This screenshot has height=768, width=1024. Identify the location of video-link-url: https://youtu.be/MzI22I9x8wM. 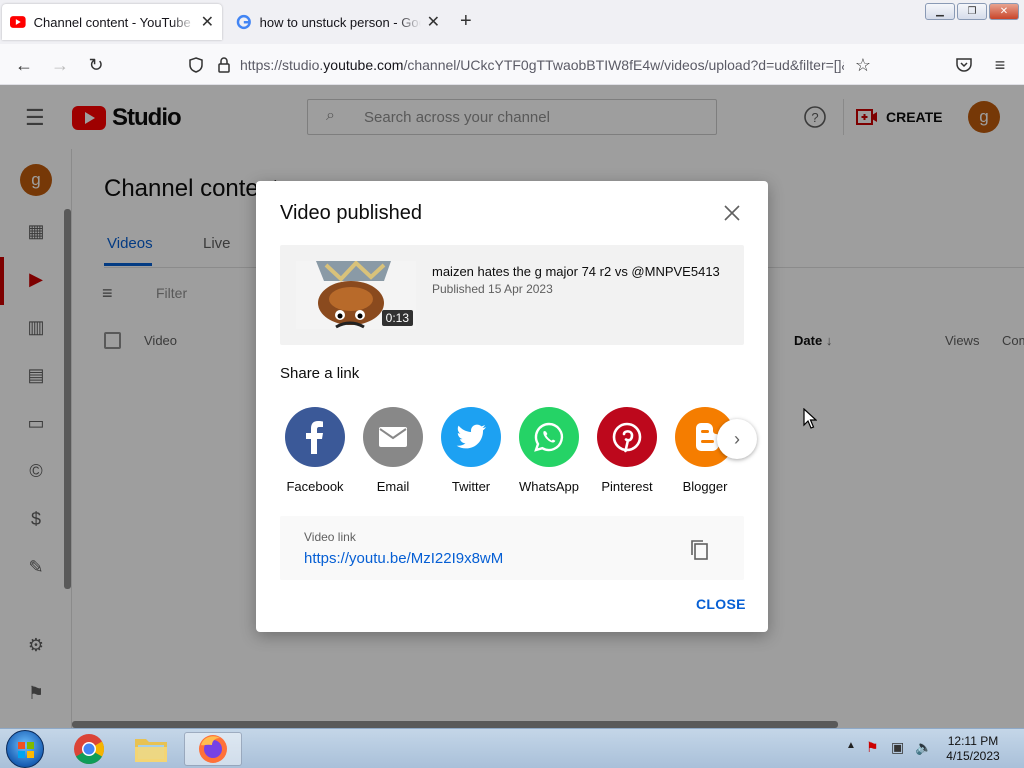
(403, 558).